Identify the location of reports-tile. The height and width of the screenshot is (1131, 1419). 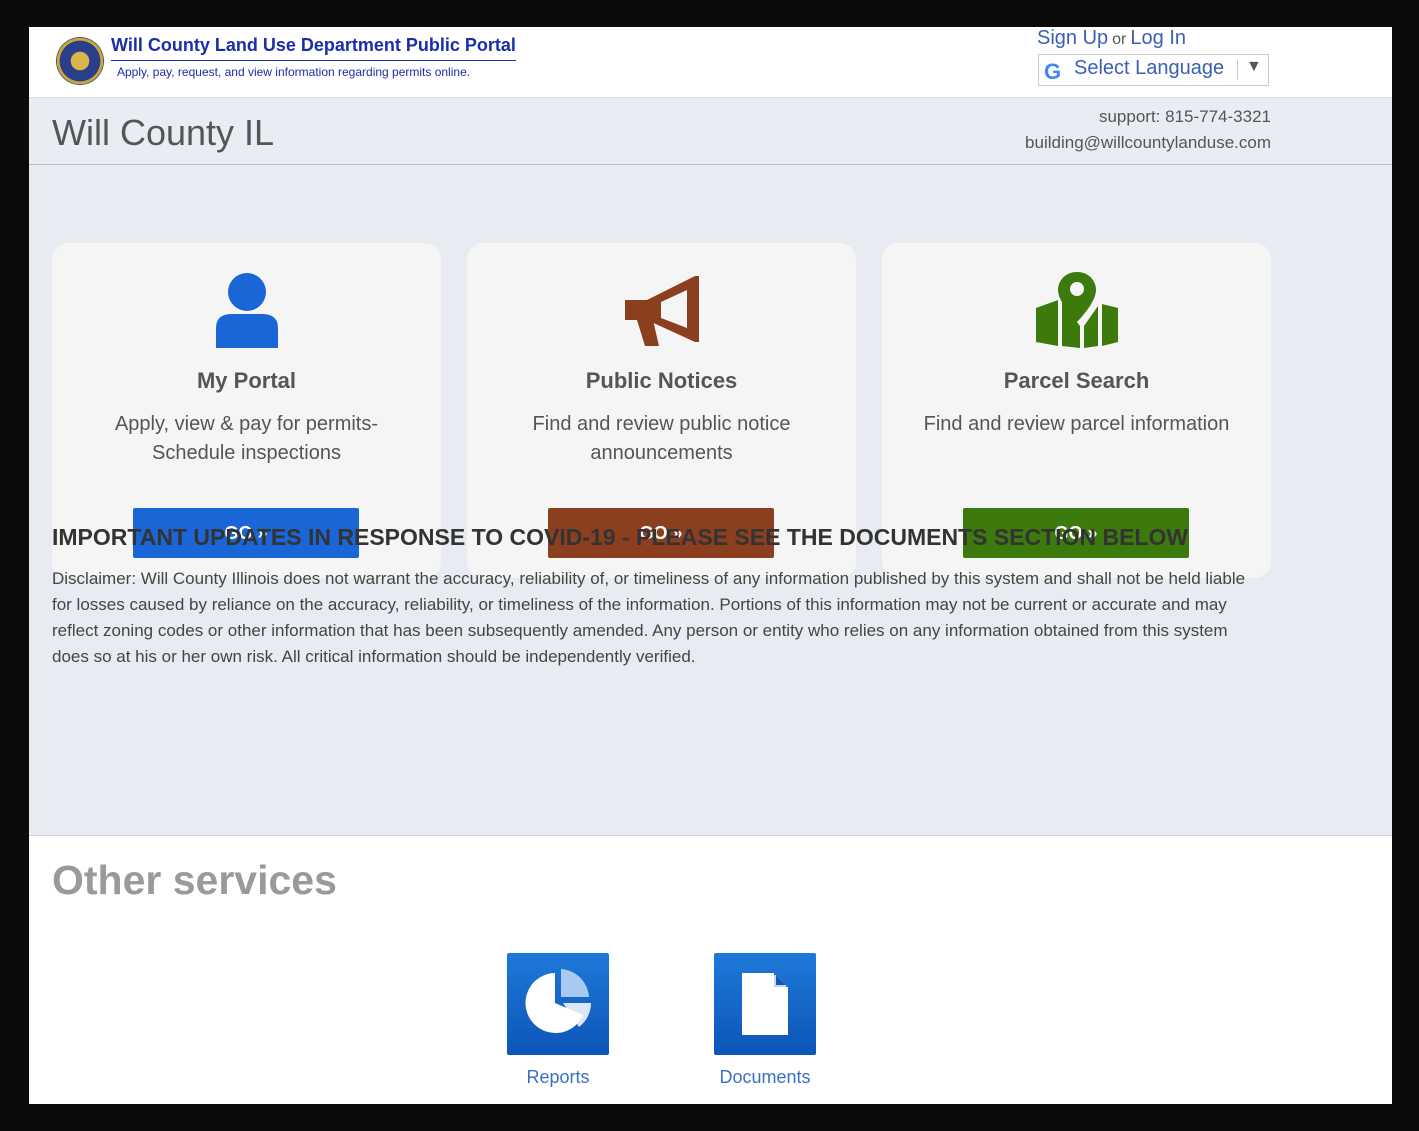
(558, 1004).